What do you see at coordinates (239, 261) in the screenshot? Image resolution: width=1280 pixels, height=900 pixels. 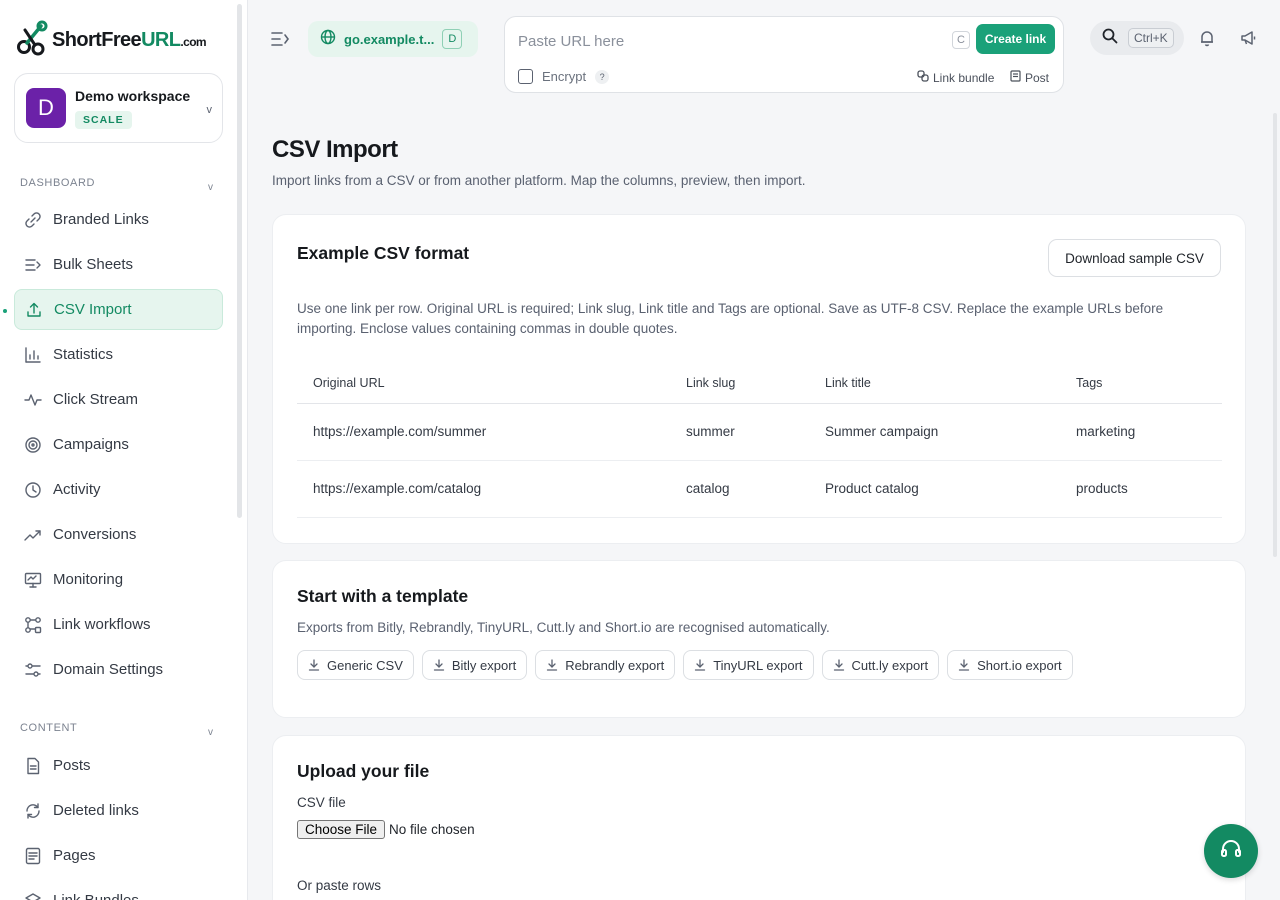 I see `sidebar-scrollbar` at bounding box center [239, 261].